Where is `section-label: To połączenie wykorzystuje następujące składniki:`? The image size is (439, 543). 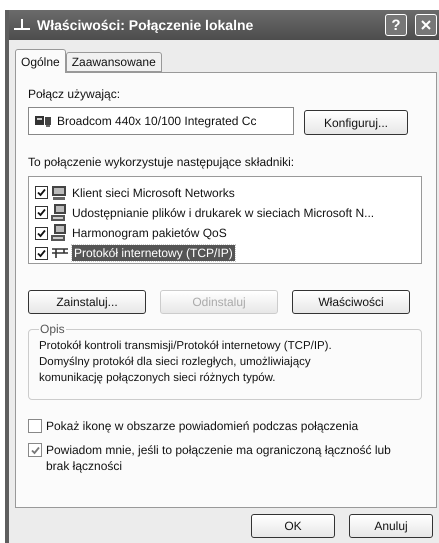 section-label: To połączenie wykorzystuje następujące składniki: is located at coordinates (162, 162).